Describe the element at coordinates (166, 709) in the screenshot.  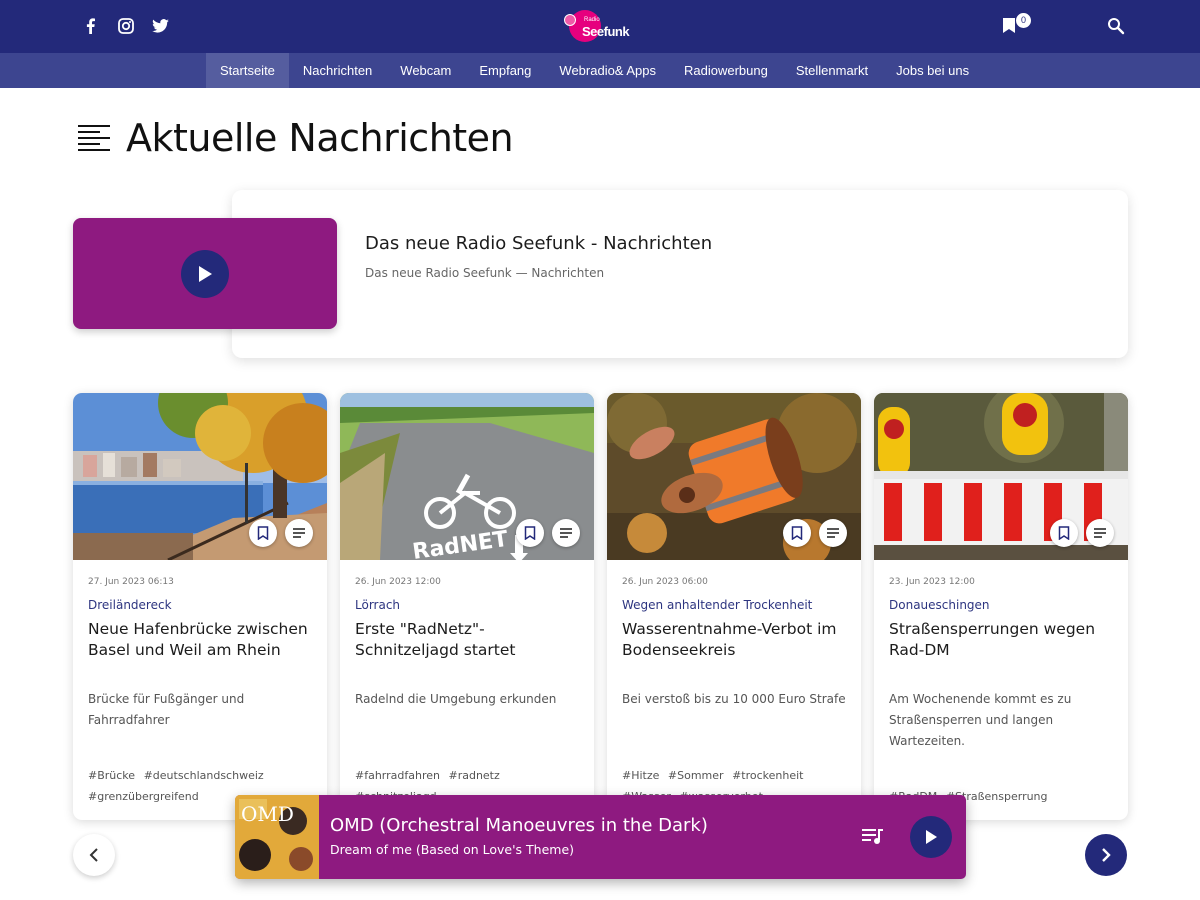
I see `article-teaser: Brücke für Fußgänger und Fahrradfahrer` at that location.